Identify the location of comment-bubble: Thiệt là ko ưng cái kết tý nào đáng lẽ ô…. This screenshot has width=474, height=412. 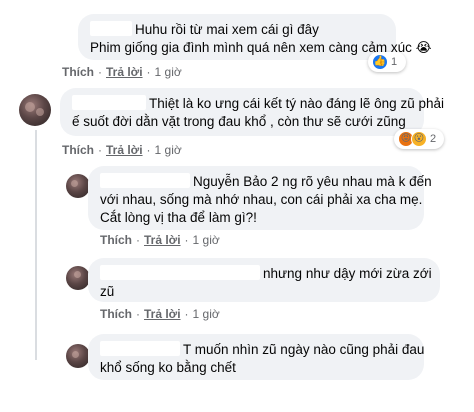
(252, 112).